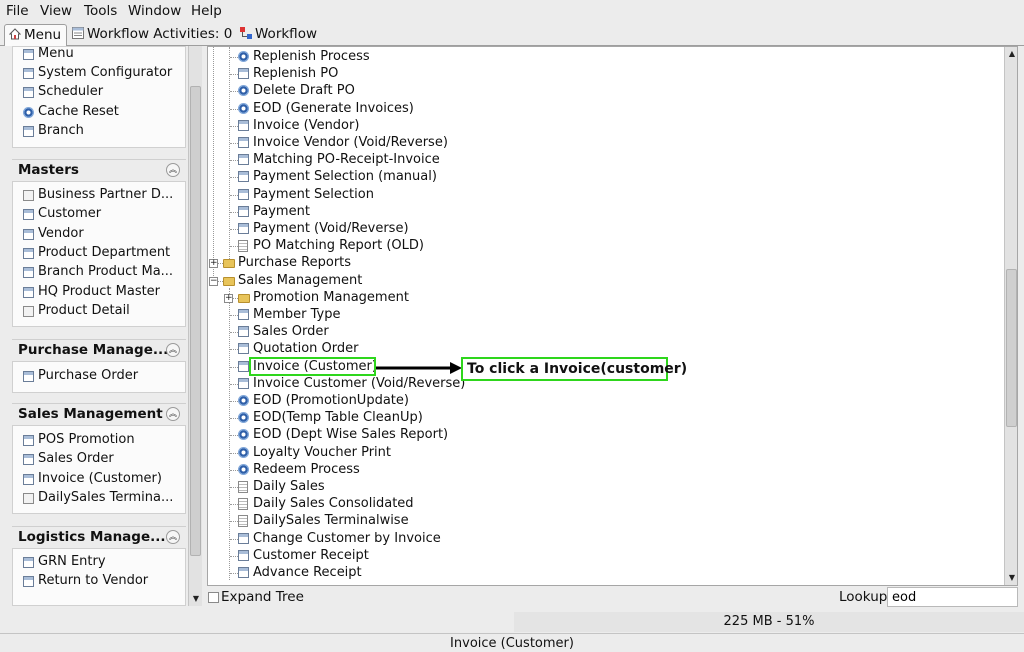  What do you see at coordinates (100, 478) in the screenshot?
I see `sidebar-item-label: Invoice (Customer)` at bounding box center [100, 478].